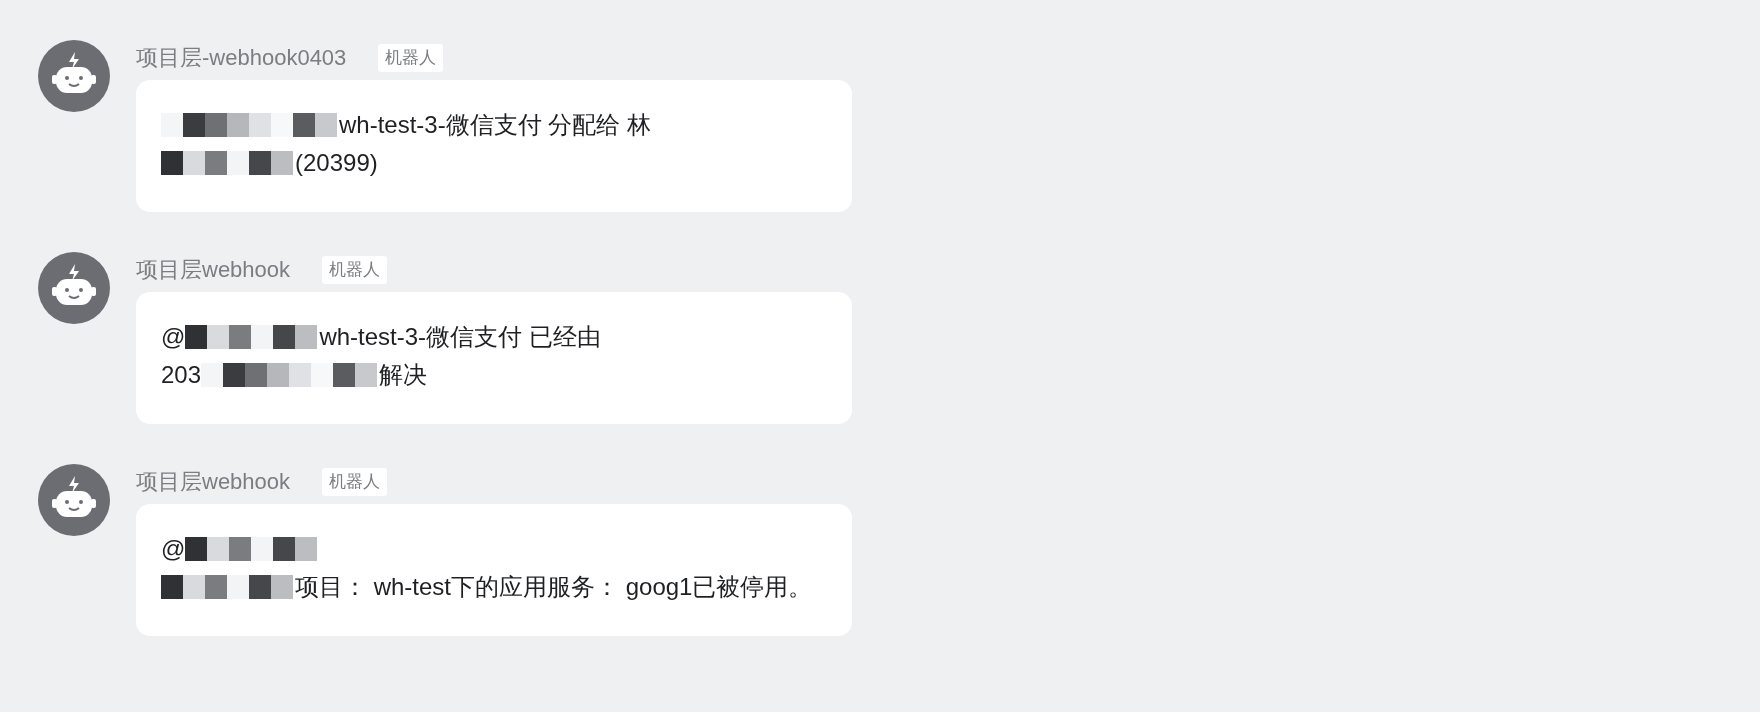 The image size is (1760, 712). Describe the element at coordinates (403, 375) in the screenshot. I see `message-text: 解决` at that location.